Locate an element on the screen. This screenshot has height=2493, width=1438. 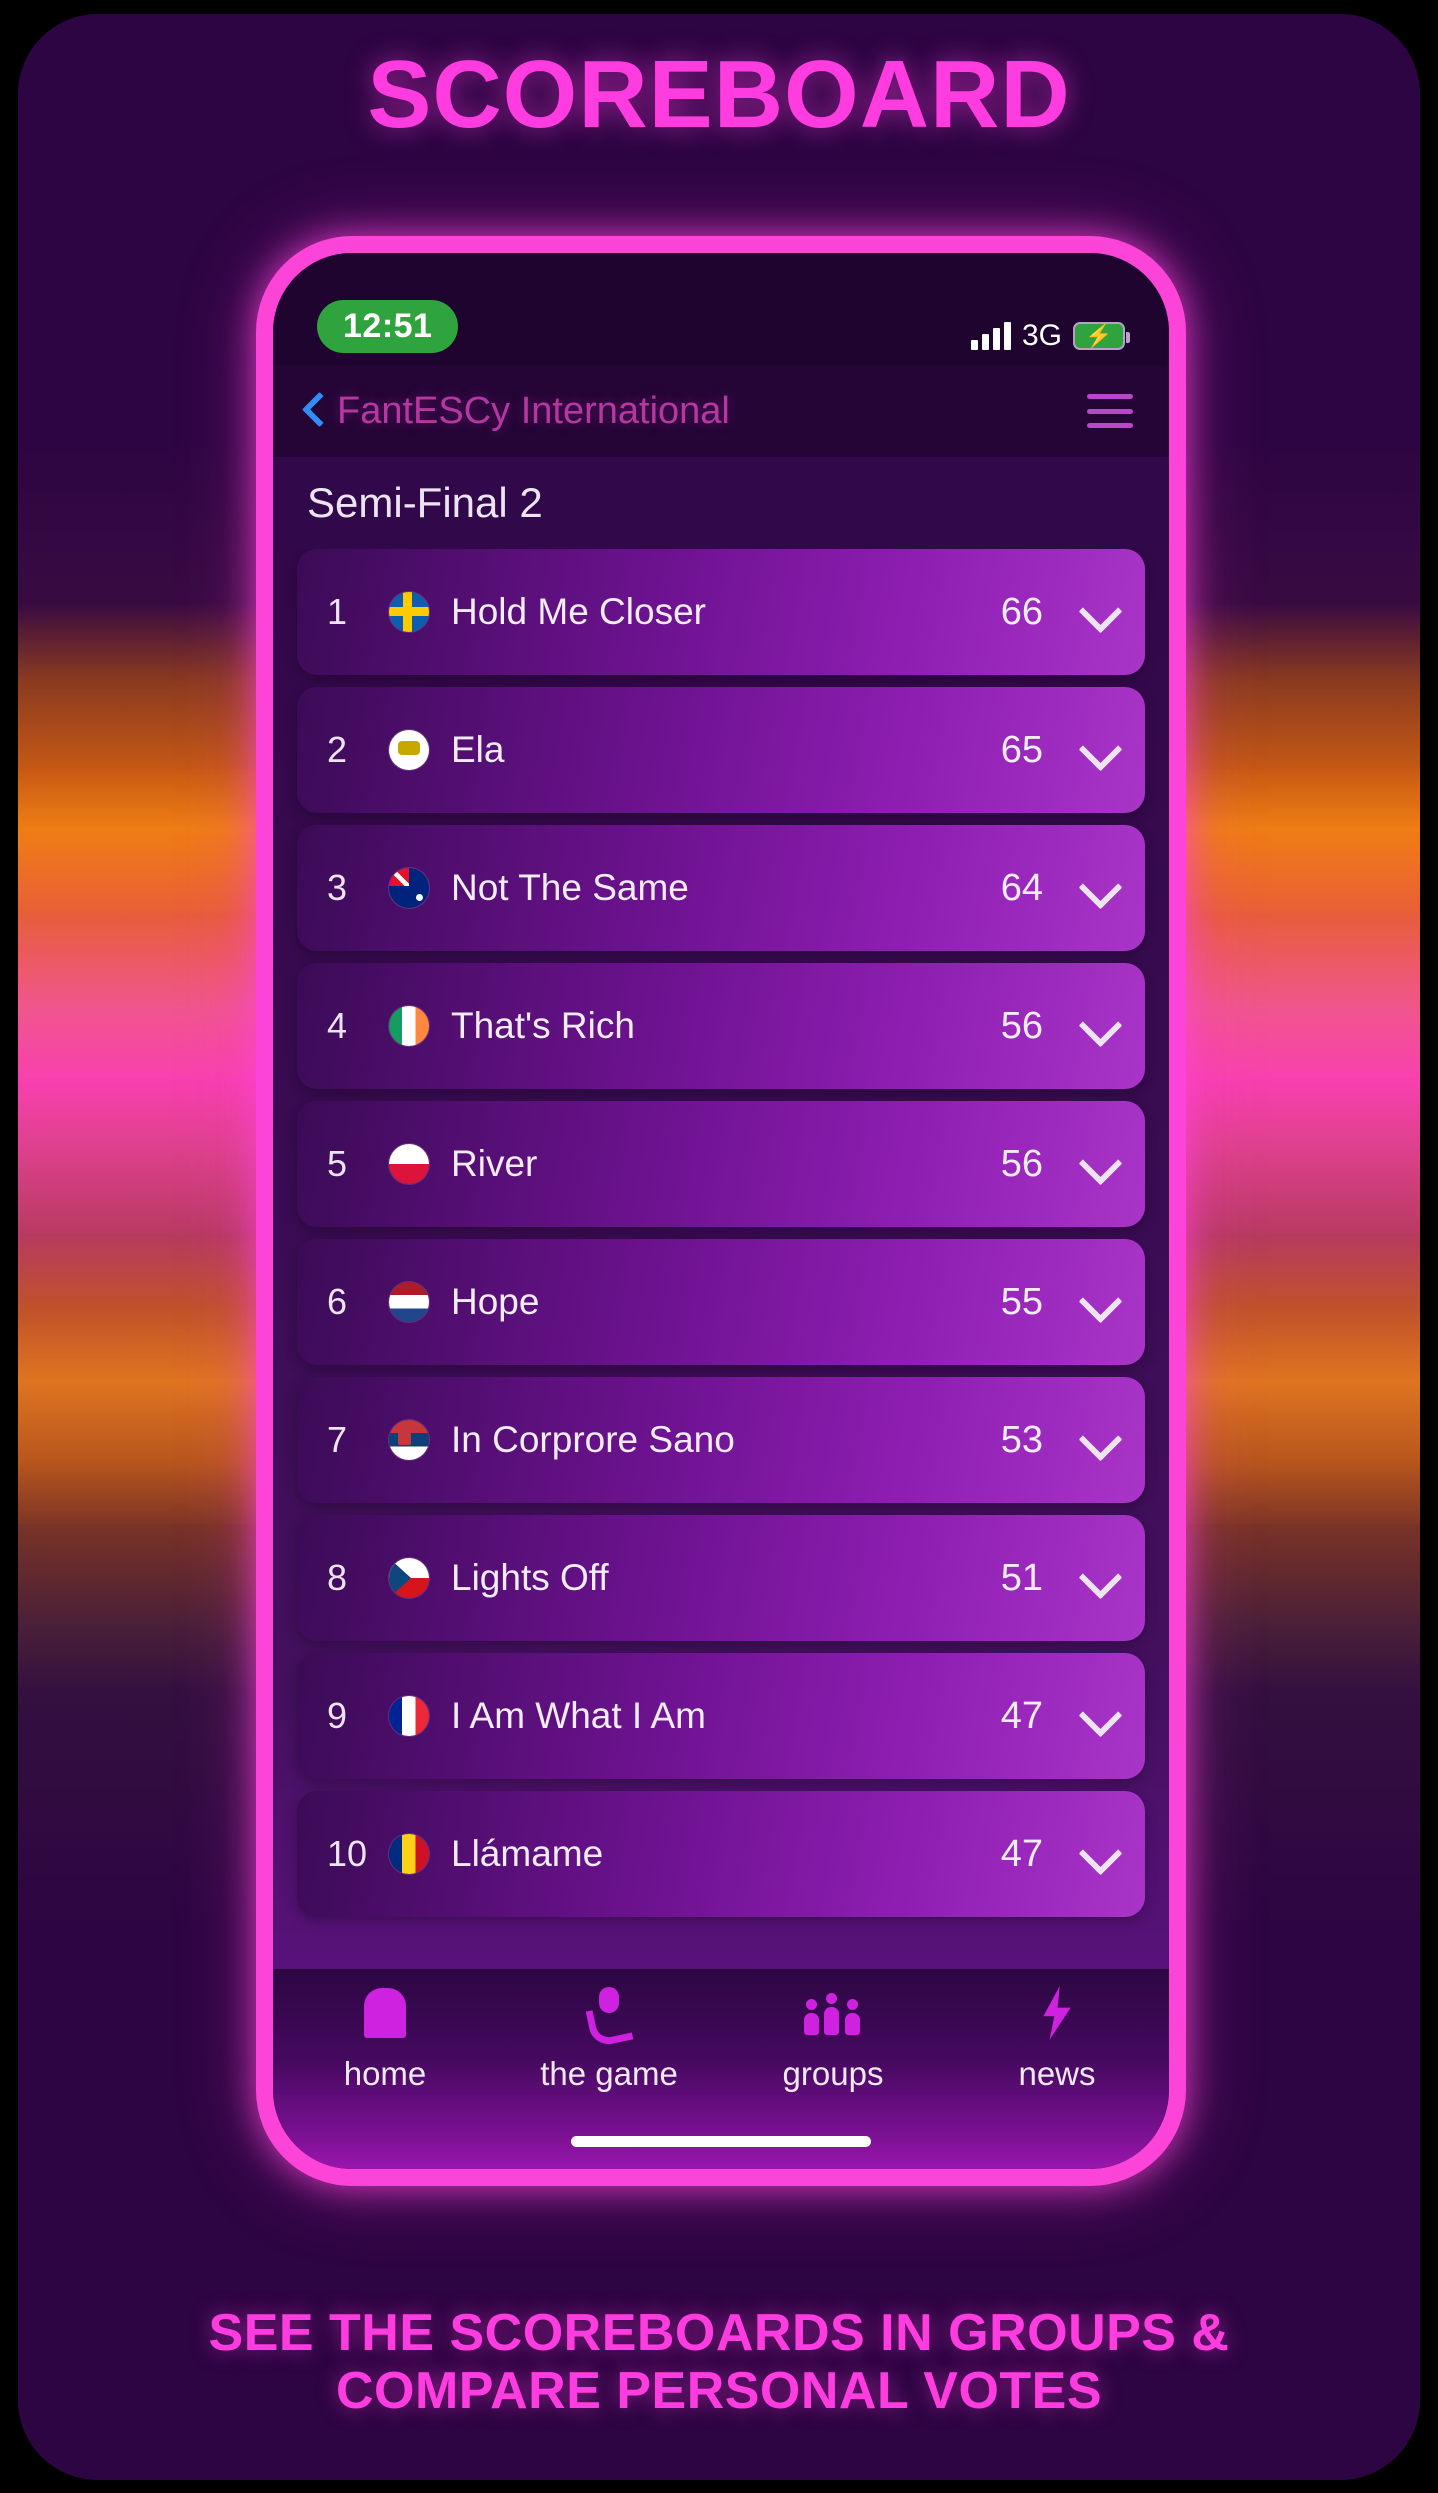
row-song-title: That's Rich is located at coordinates (543, 1025).